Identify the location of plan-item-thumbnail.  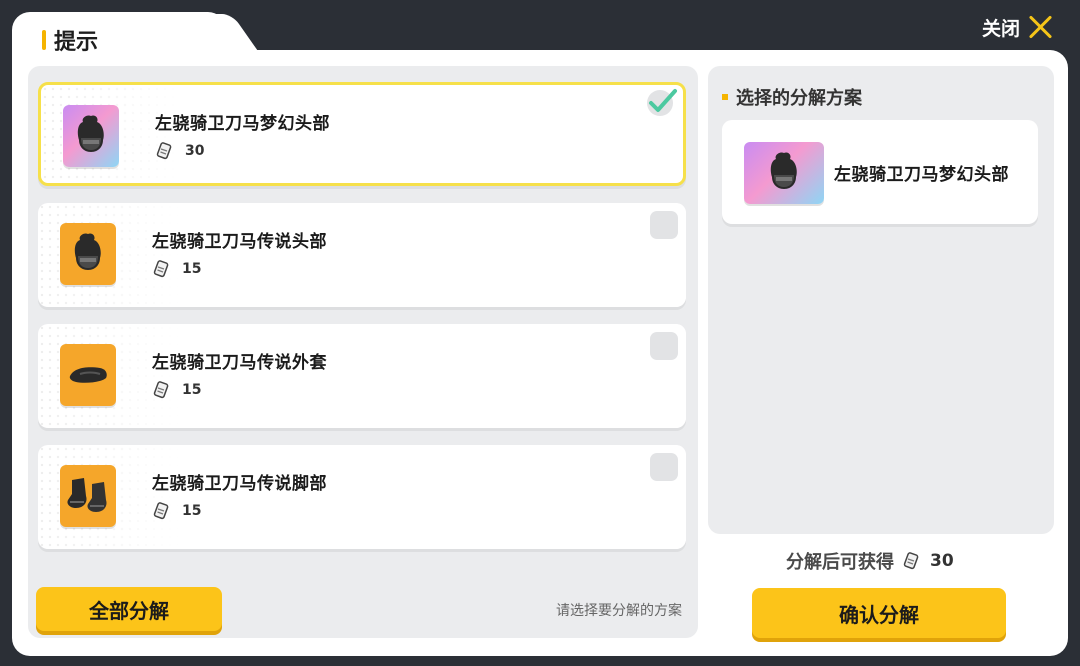
(784, 173).